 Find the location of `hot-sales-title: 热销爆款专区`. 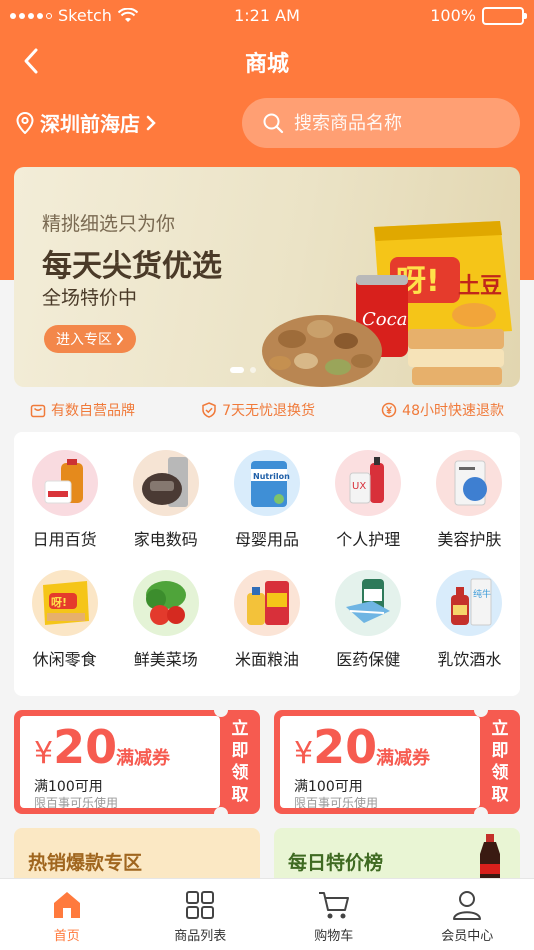

hot-sales-title: 热销爆款专区 is located at coordinates (85, 863).